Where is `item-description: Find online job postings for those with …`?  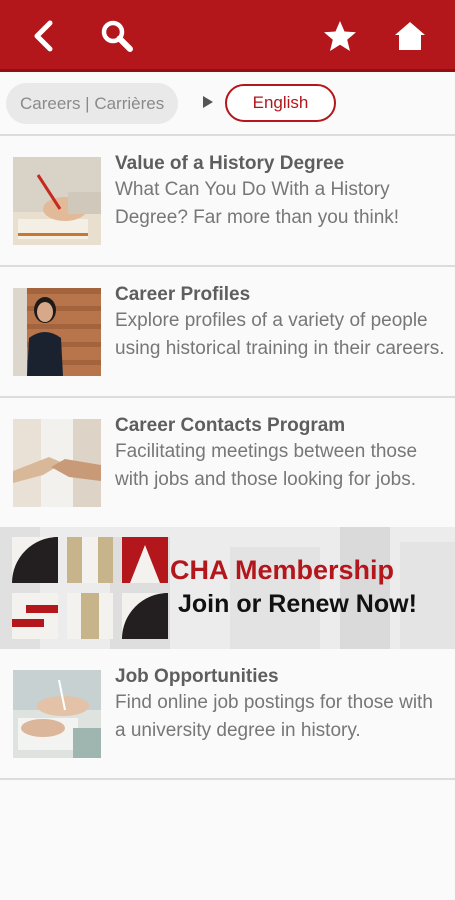
item-description: Find online job postings for those with … is located at coordinates (274, 716).